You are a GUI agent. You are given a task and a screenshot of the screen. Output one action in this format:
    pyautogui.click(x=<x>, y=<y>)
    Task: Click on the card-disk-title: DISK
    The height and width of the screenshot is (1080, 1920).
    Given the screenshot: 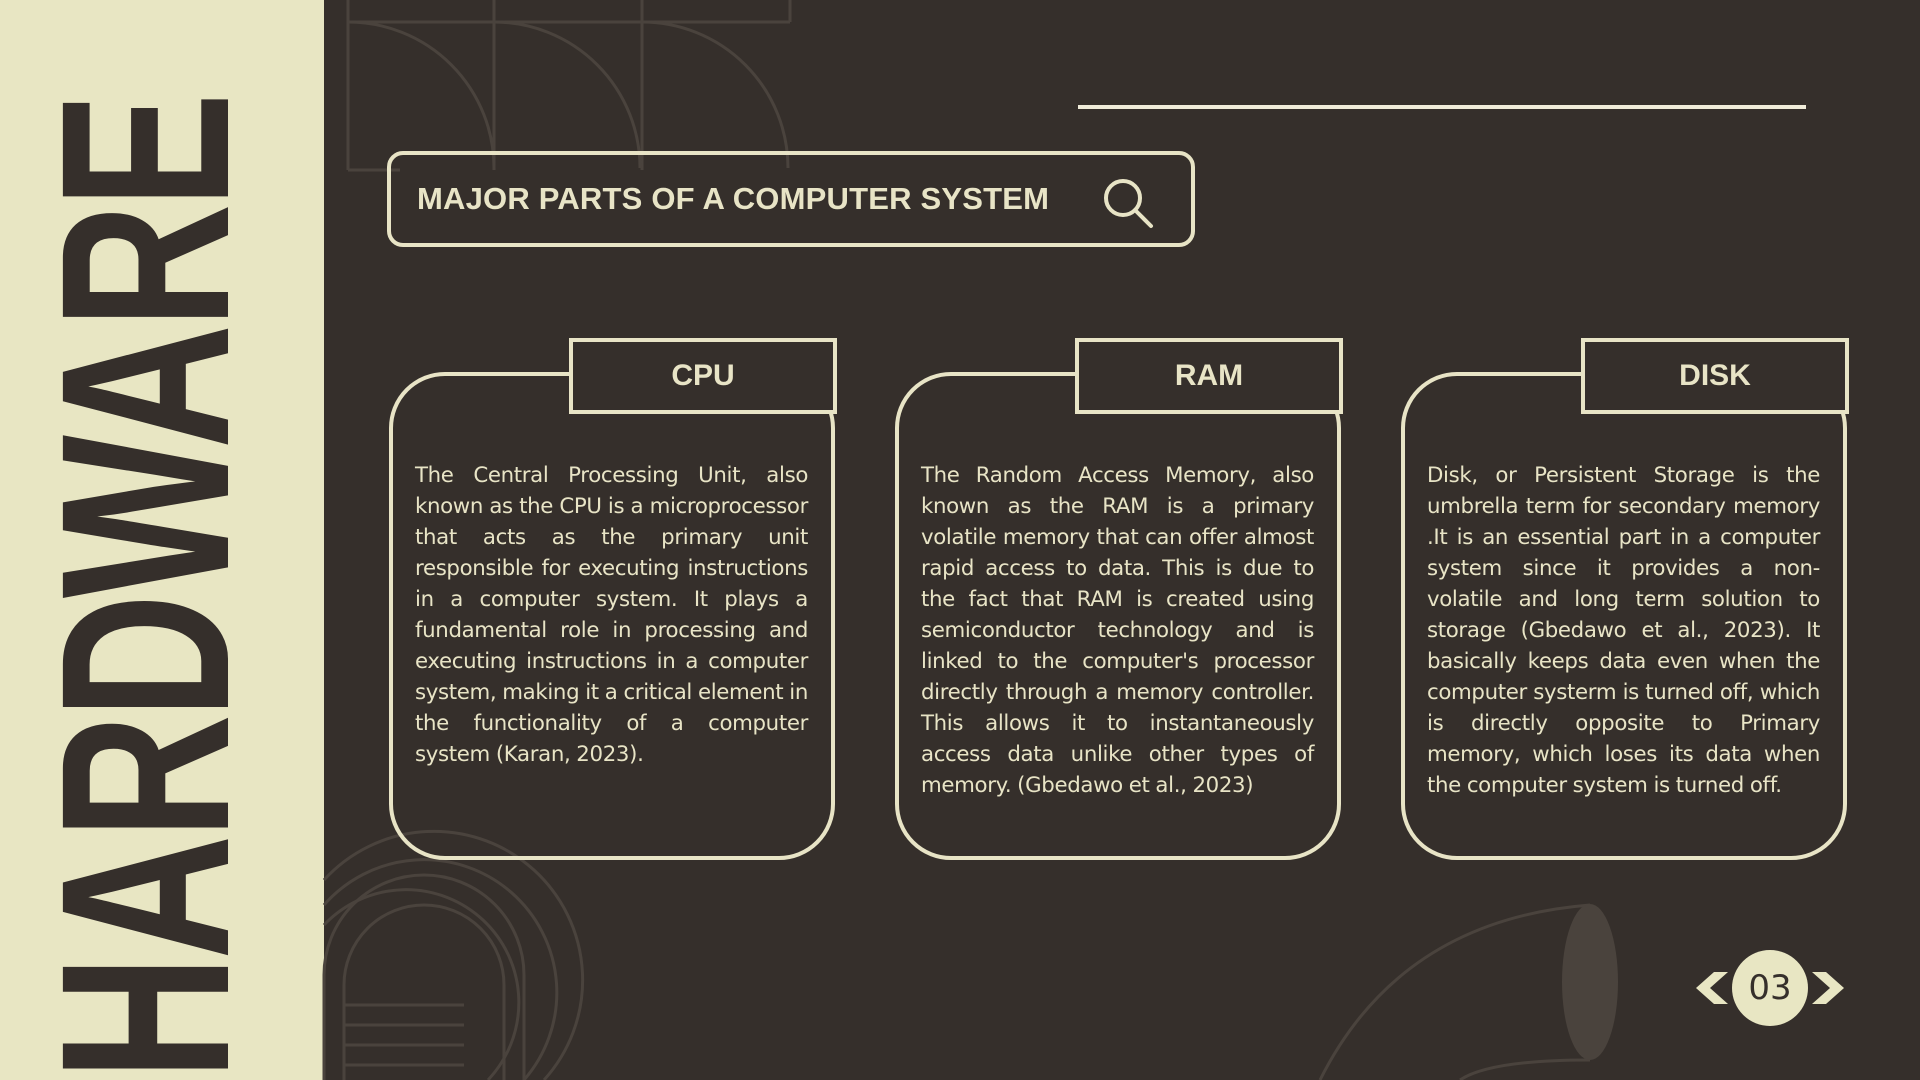 What is the action you would take?
    pyautogui.click(x=1715, y=376)
    